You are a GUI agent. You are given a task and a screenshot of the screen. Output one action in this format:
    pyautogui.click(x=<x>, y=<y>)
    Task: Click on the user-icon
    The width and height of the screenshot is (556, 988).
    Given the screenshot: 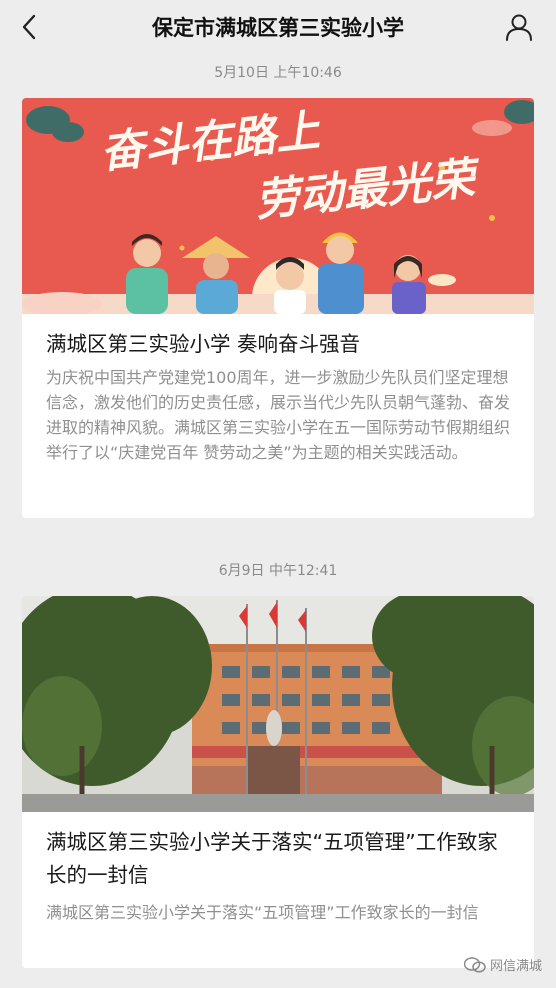 What is the action you would take?
    pyautogui.click(x=519, y=27)
    